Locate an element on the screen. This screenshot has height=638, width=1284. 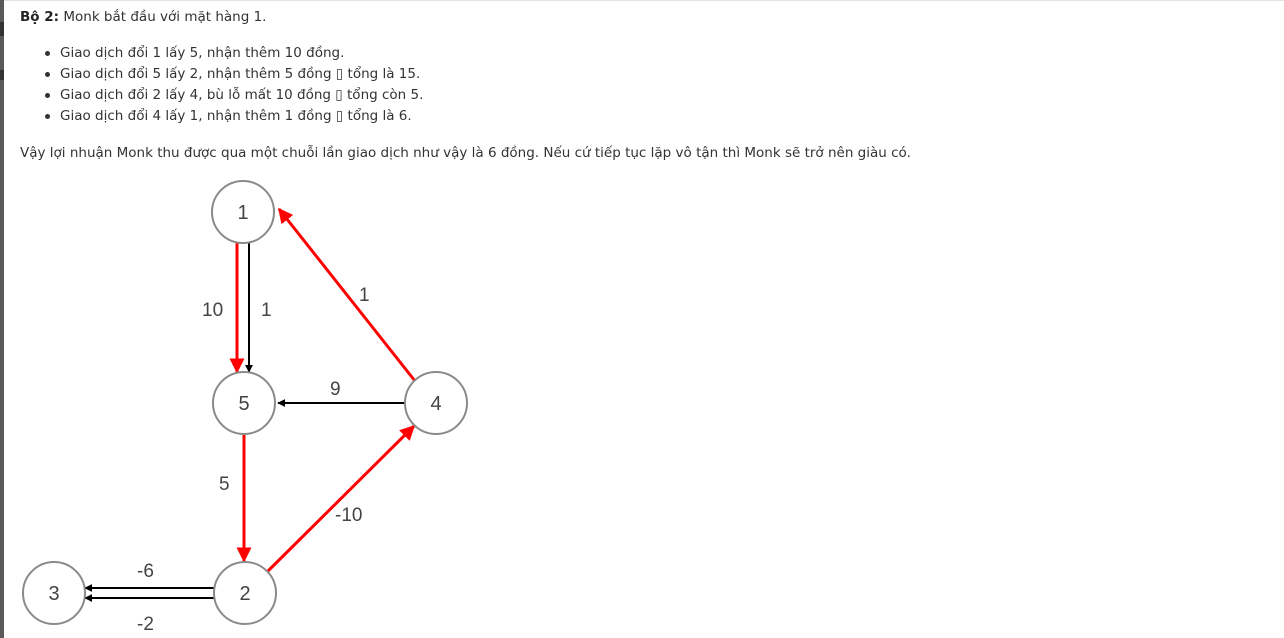
graph-node-4: 4 is located at coordinates (436, 403).